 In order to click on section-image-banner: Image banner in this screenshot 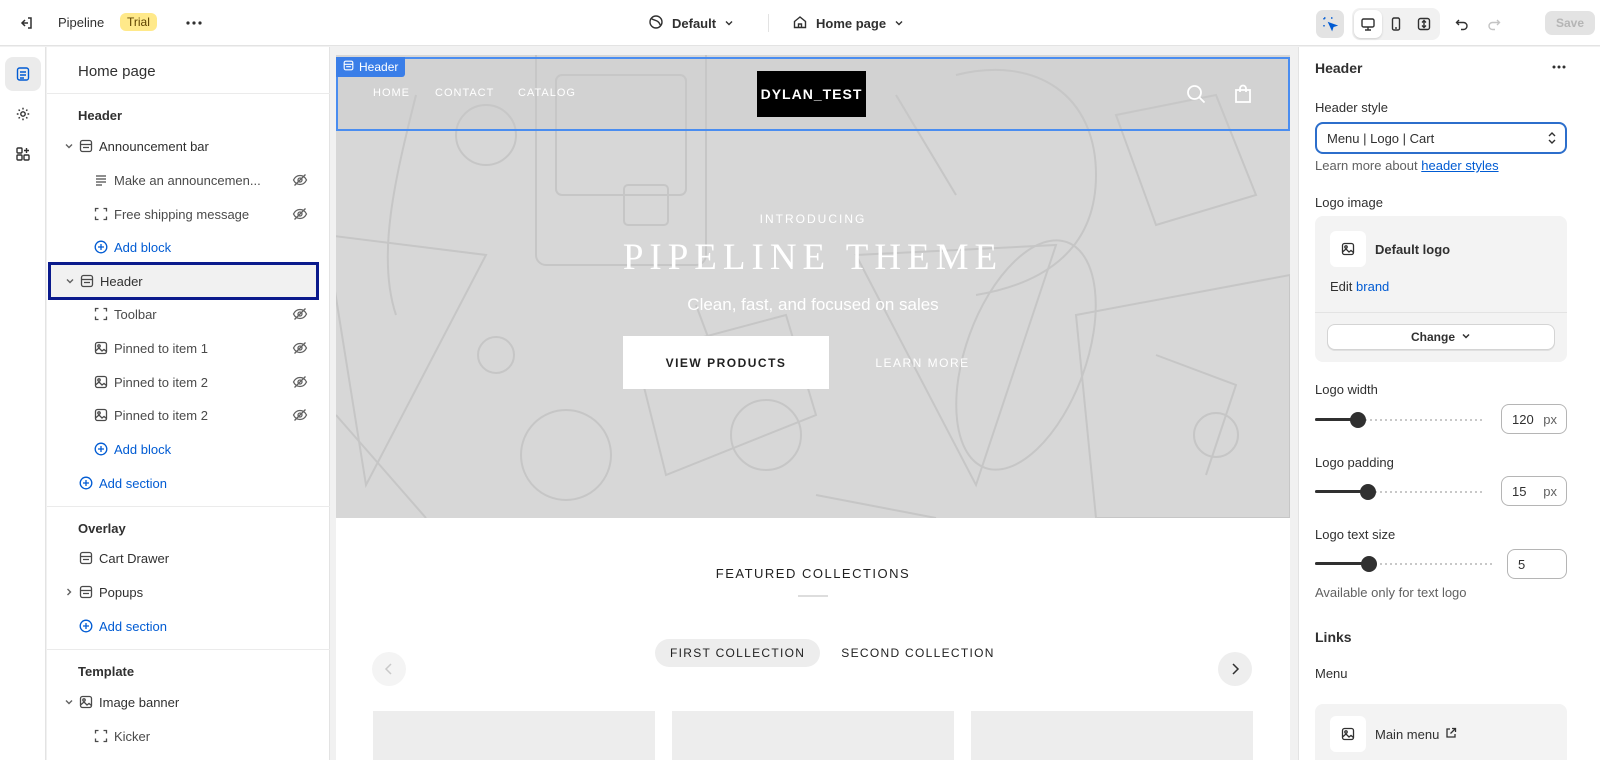, I will do `click(188, 702)`.